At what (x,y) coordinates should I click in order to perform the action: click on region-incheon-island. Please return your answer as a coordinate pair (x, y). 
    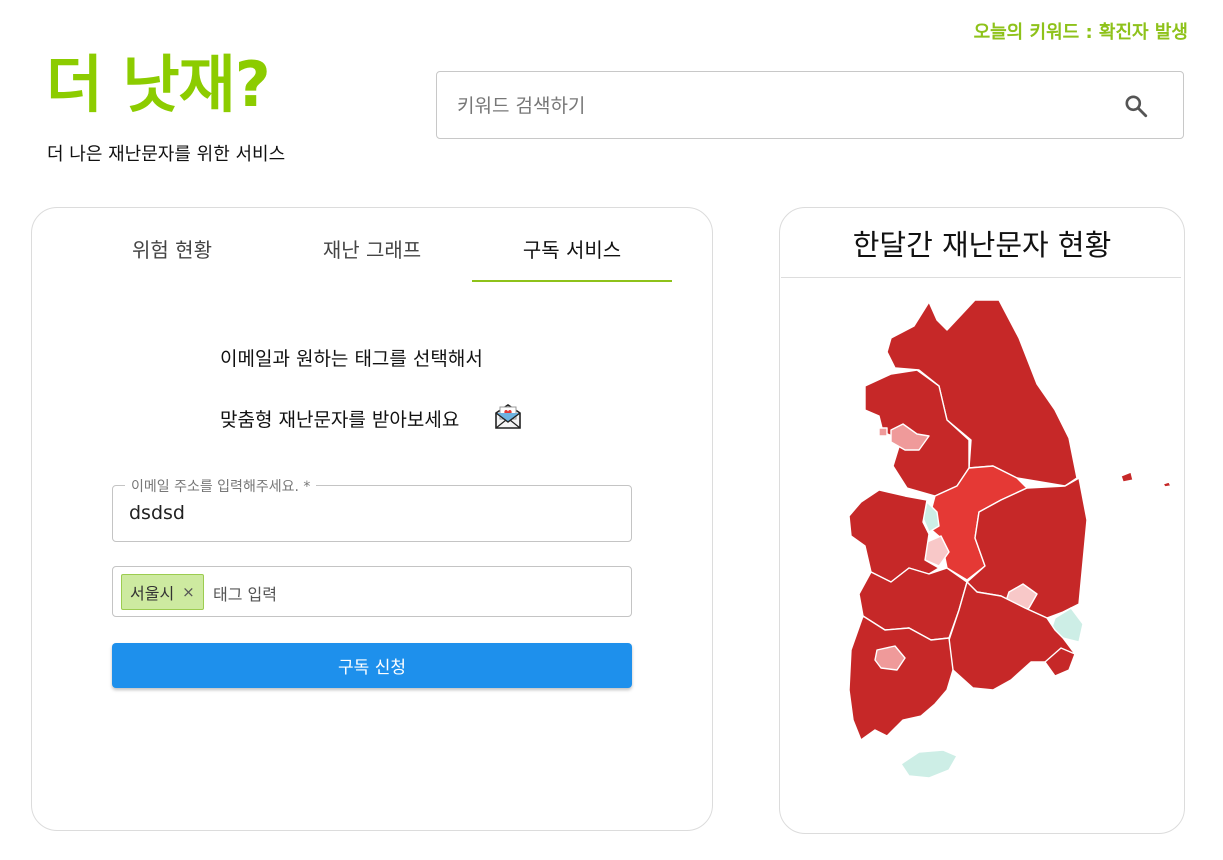
    Looking at the image, I should click on (883, 432).